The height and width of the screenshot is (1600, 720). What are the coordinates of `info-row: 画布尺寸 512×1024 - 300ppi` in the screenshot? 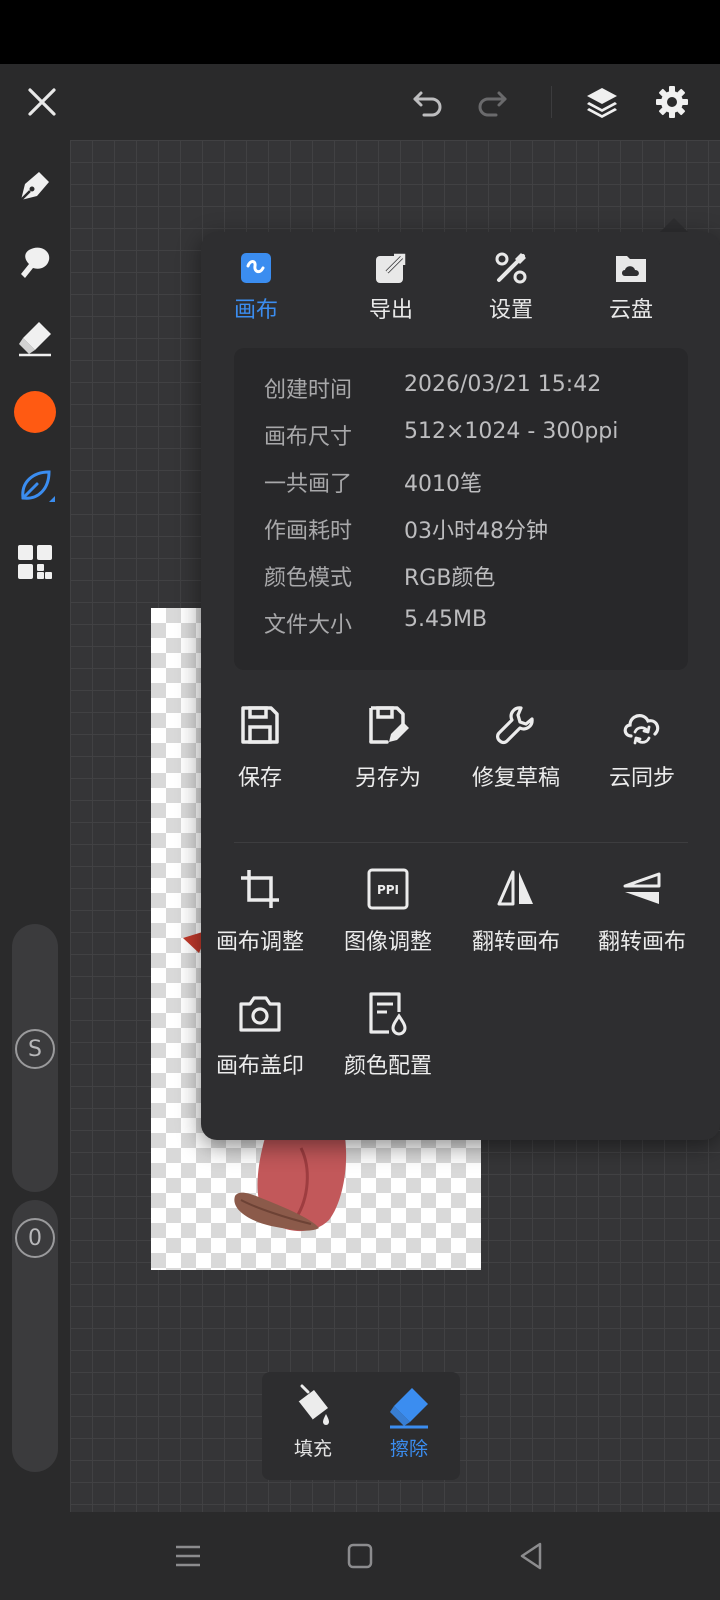 It's located at (441, 434).